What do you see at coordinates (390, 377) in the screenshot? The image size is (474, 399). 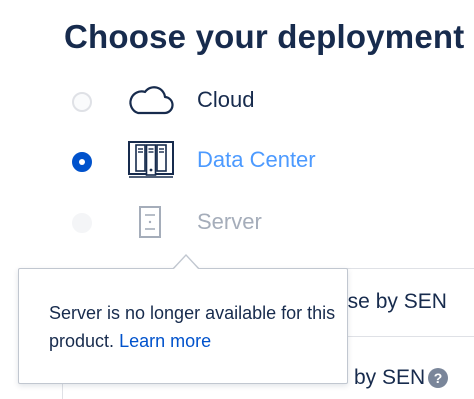 I see `table-cell: by SEN` at bounding box center [390, 377].